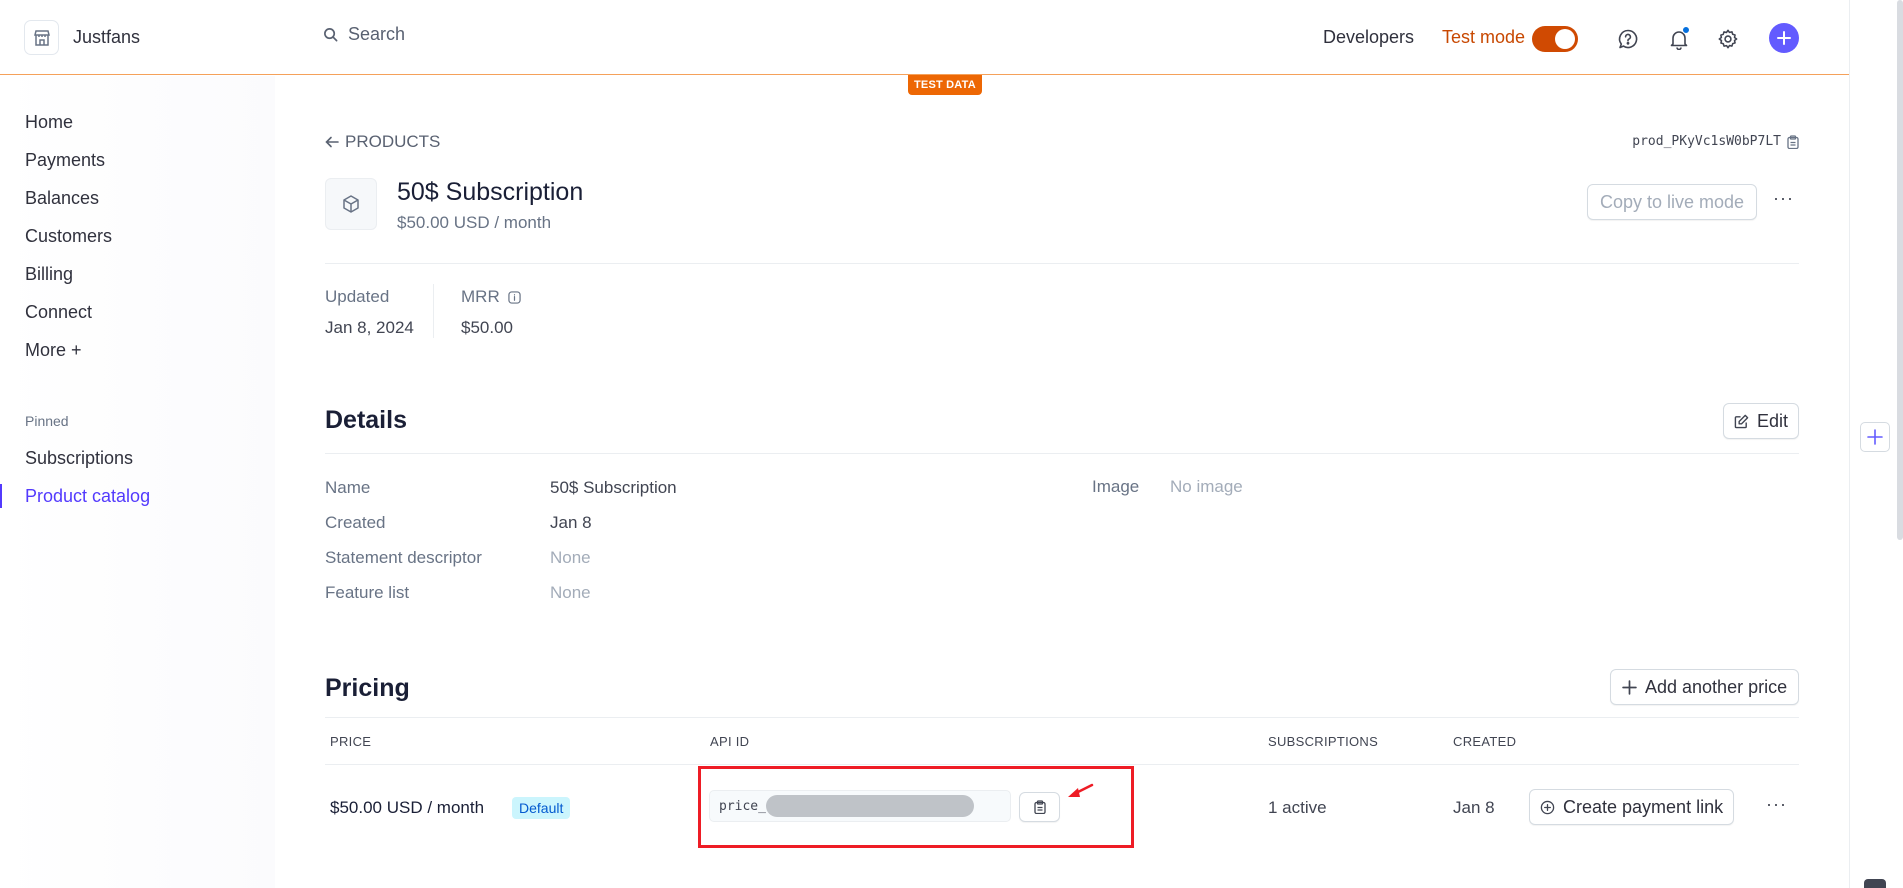 This screenshot has height=888, width=1903. Describe the element at coordinates (1081, 790) in the screenshot. I see `annotation-arrow-icon` at that location.